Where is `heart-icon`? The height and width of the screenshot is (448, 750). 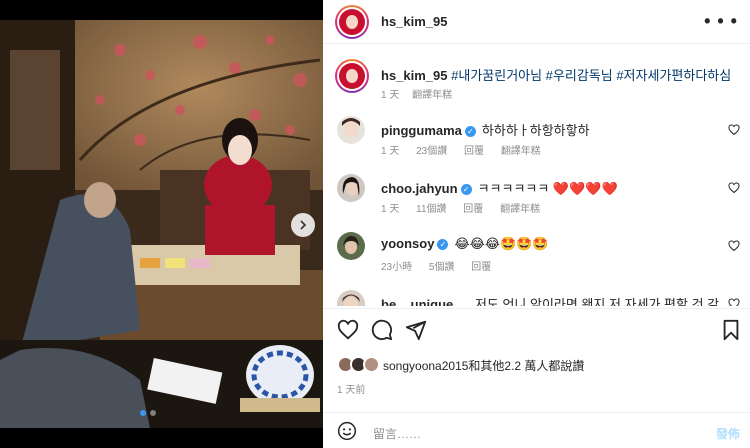 heart-icon is located at coordinates (348, 330).